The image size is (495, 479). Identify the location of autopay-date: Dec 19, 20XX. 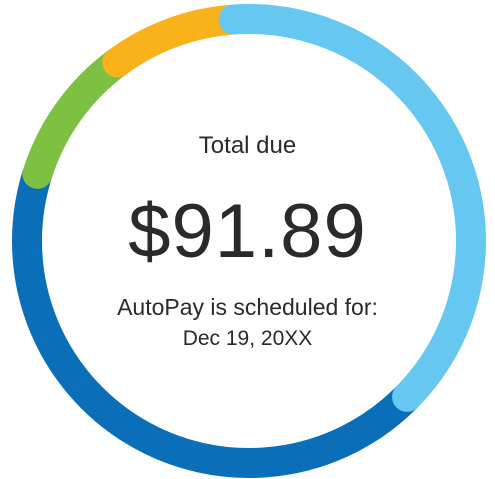
(247, 338).